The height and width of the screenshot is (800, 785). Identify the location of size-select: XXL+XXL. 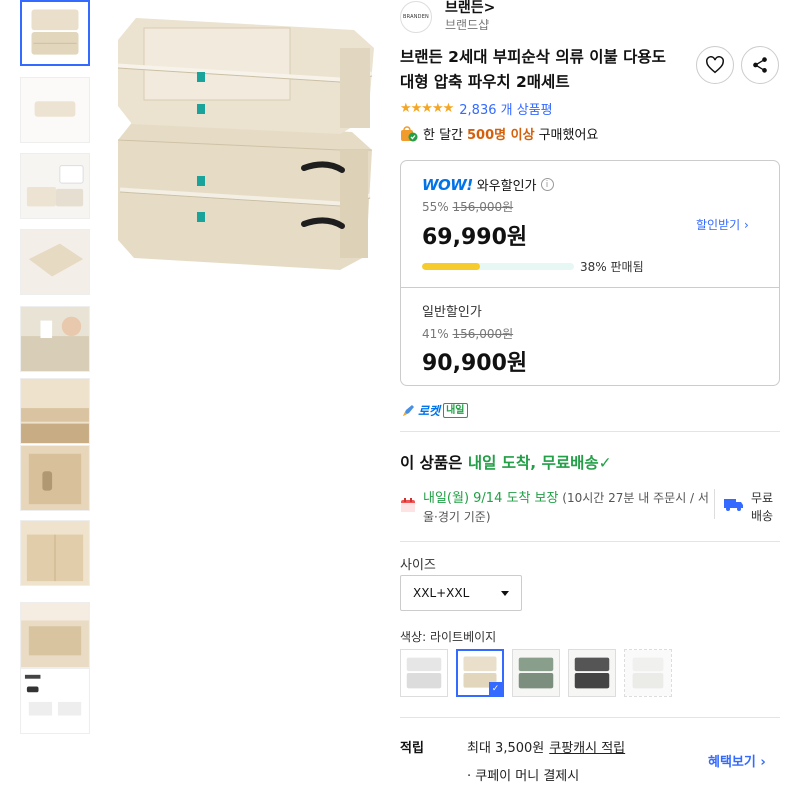
(461, 593).